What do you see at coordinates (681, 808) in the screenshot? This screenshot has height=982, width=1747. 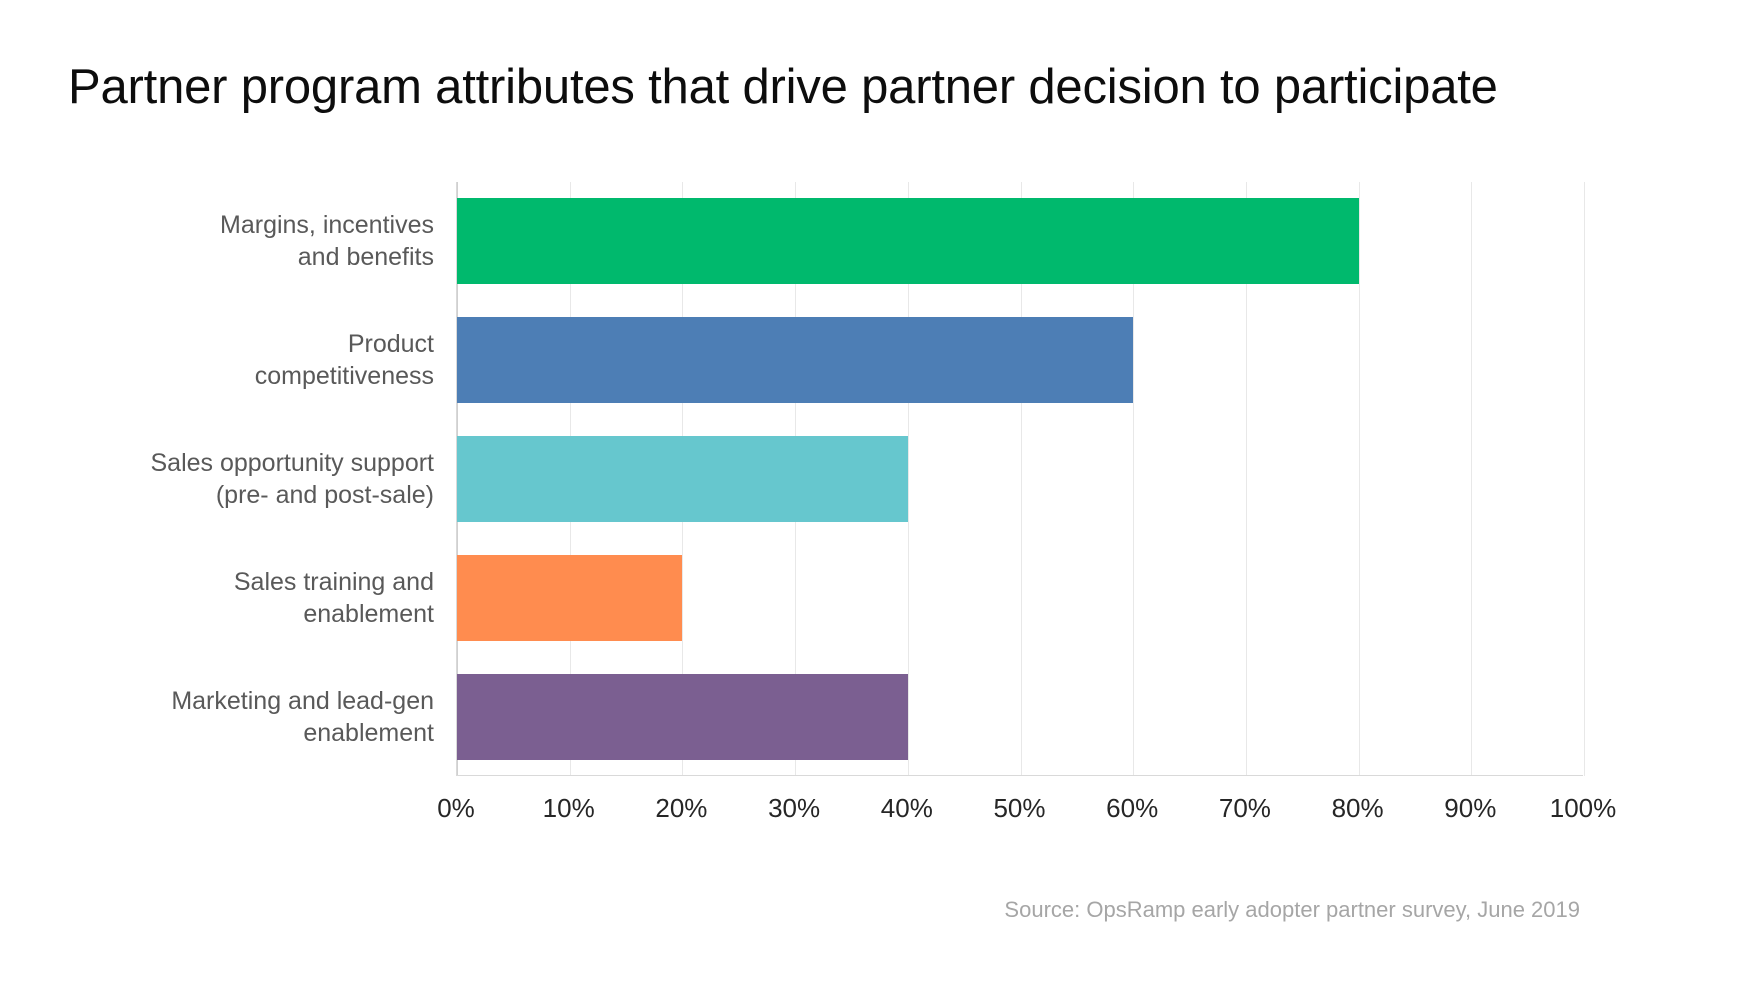 I see `x-tick-label: 20%` at bounding box center [681, 808].